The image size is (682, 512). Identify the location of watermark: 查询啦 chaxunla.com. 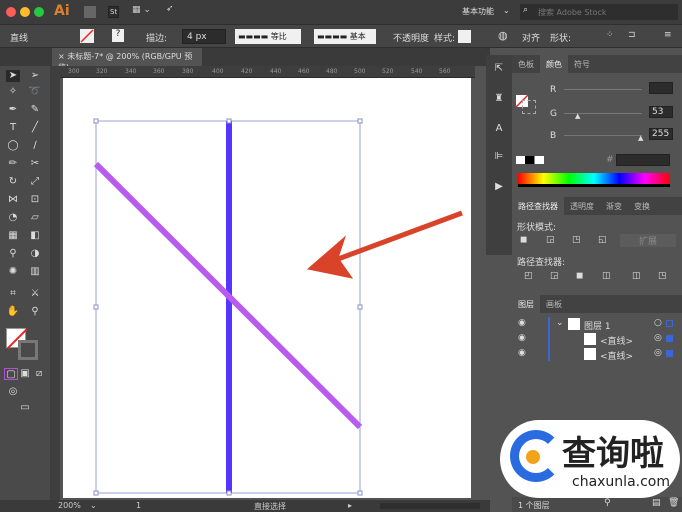
(590, 459).